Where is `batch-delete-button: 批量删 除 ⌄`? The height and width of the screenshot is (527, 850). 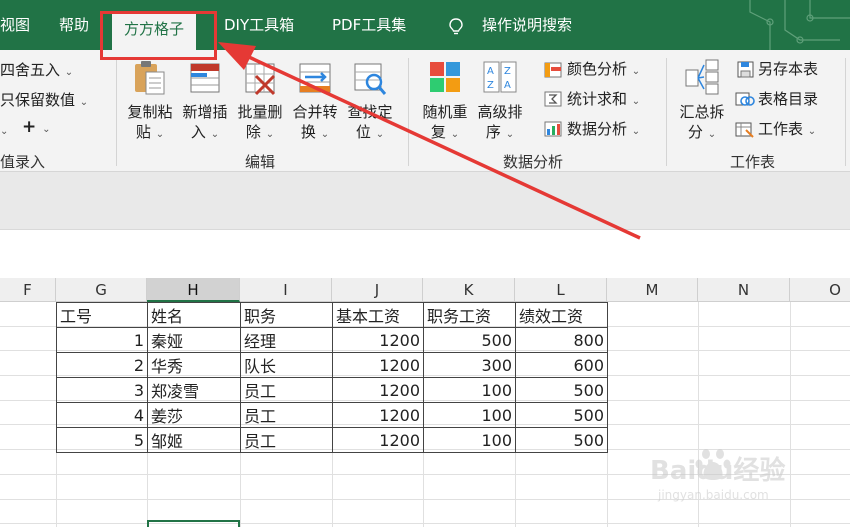 batch-delete-button: 批量删 除 ⌄ is located at coordinates (260, 101).